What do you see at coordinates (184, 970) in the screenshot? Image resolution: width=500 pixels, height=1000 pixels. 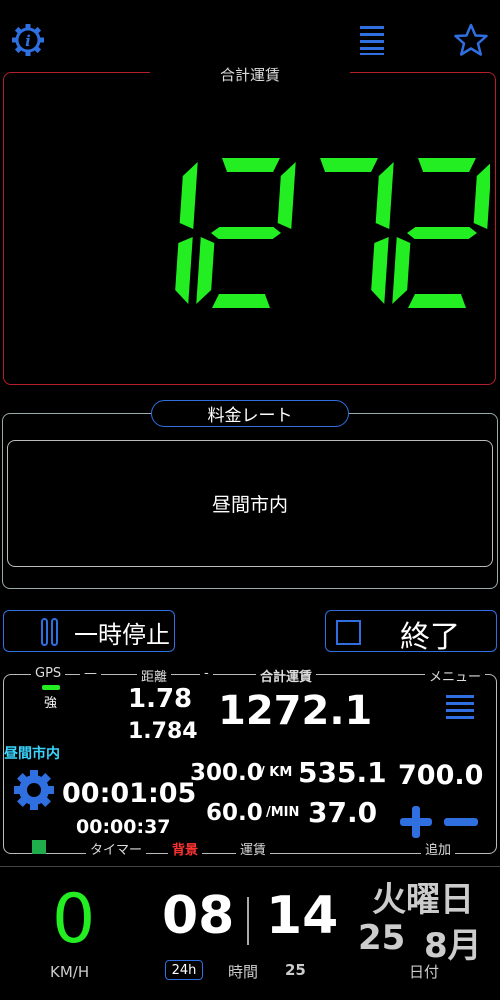 I see `24h-toggle: 24h` at bounding box center [184, 970].